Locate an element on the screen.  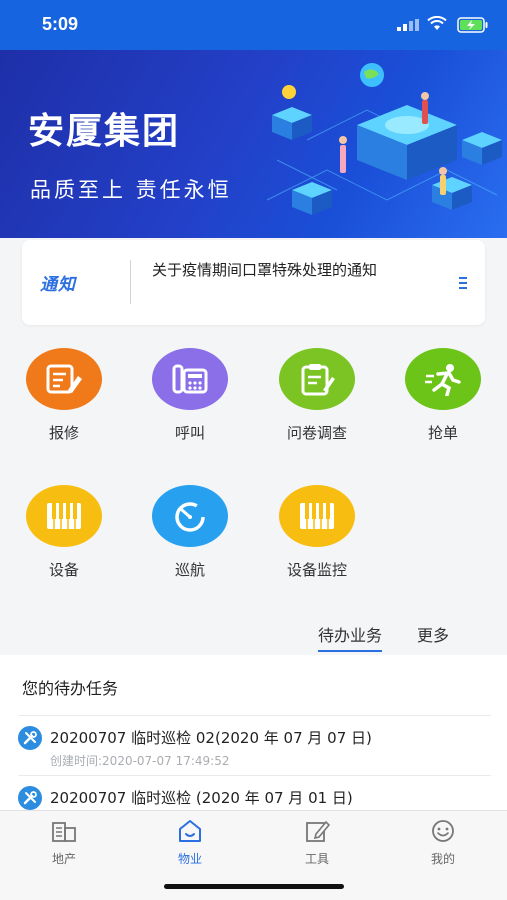
wifi-icon is located at coordinates (437, 23).